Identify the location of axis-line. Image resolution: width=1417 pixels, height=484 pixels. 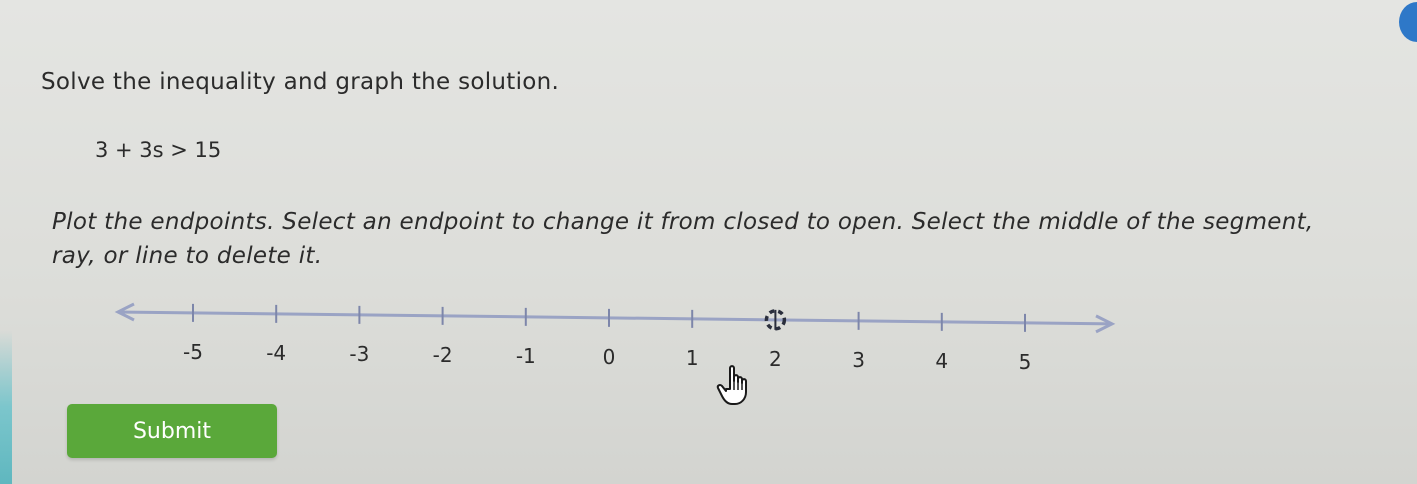
(615, 318).